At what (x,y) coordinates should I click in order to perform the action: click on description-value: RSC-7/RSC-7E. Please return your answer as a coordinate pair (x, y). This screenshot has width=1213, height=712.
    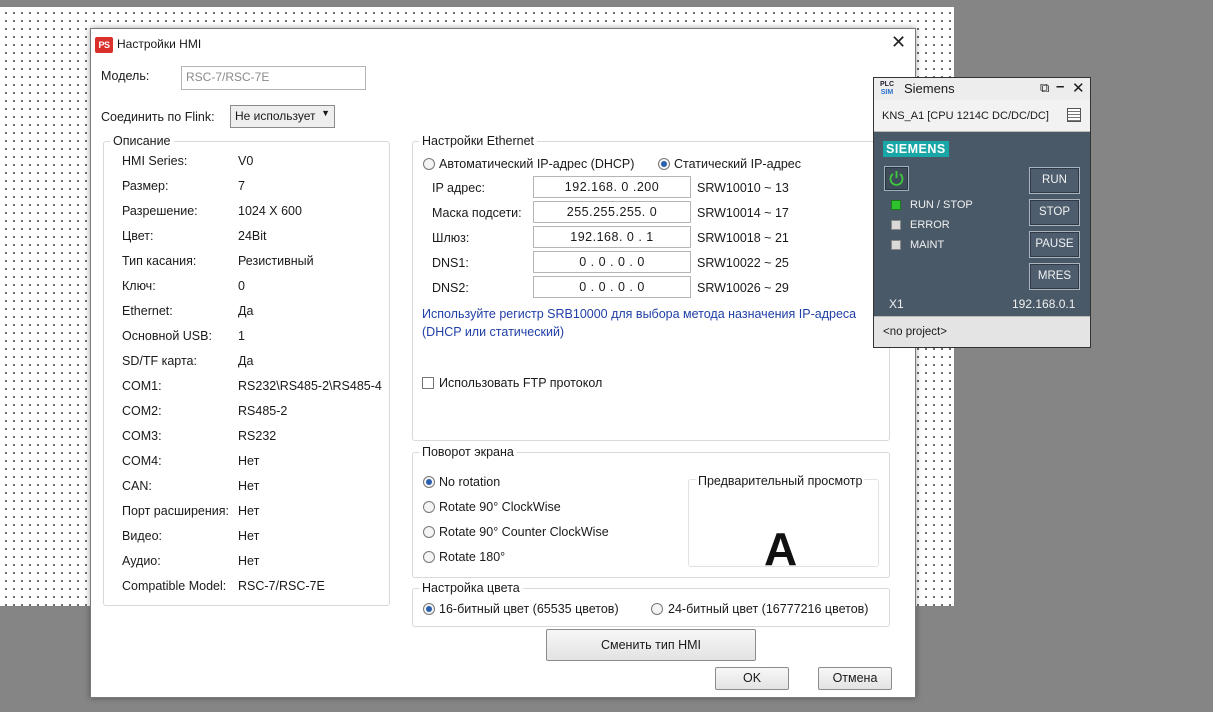
    Looking at the image, I should click on (281, 586).